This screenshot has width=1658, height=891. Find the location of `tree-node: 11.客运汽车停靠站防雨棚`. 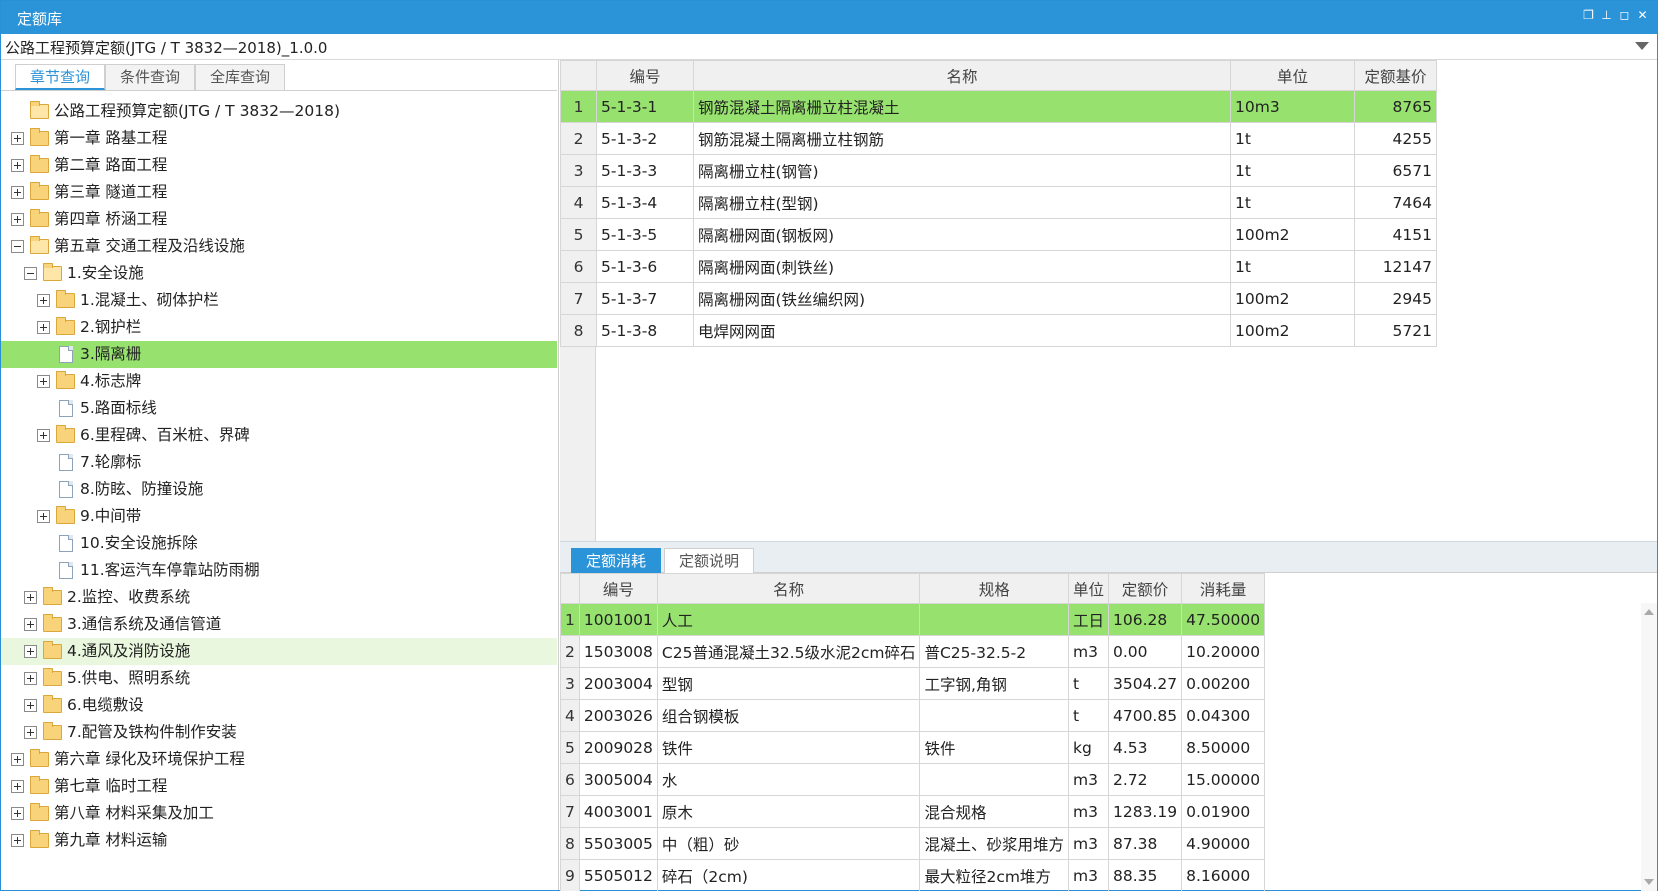

tree-node: 11.客运汽车停靠站防雨棚 is located at coordinates (279, 570).